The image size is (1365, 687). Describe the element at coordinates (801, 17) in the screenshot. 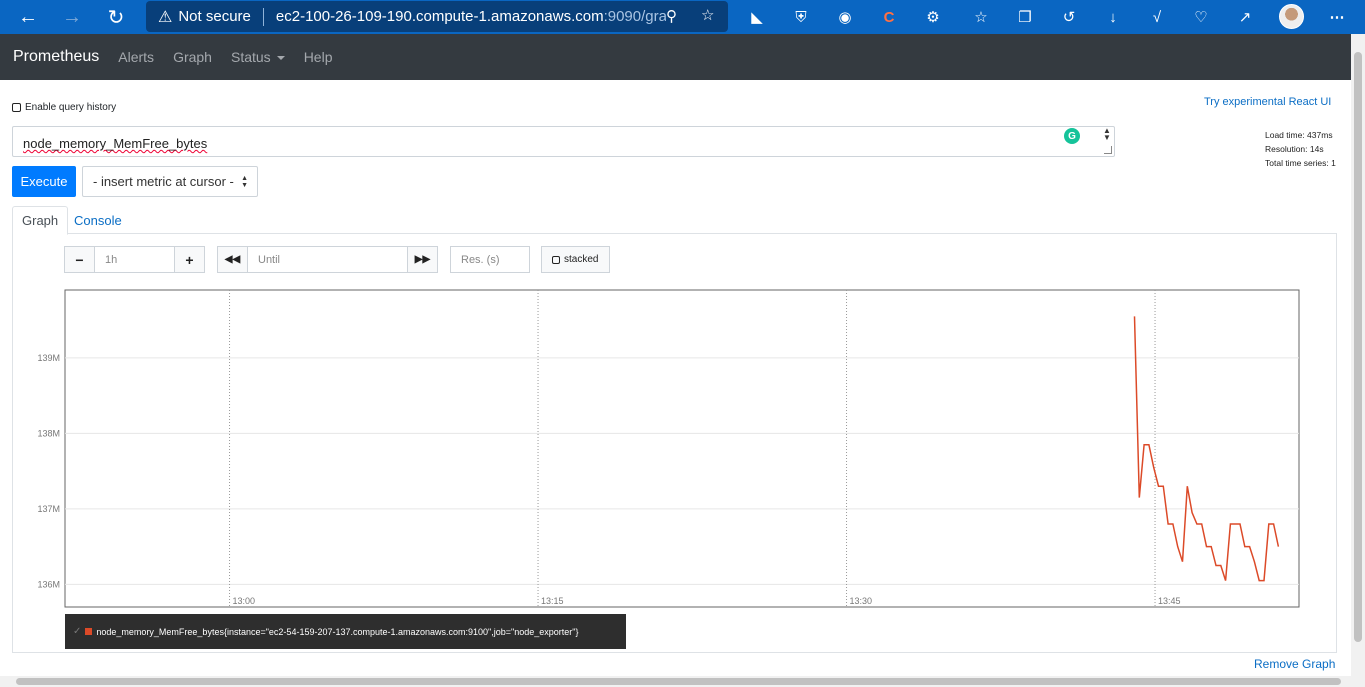

I see `shield-extension-icon: ⛨` at that location.